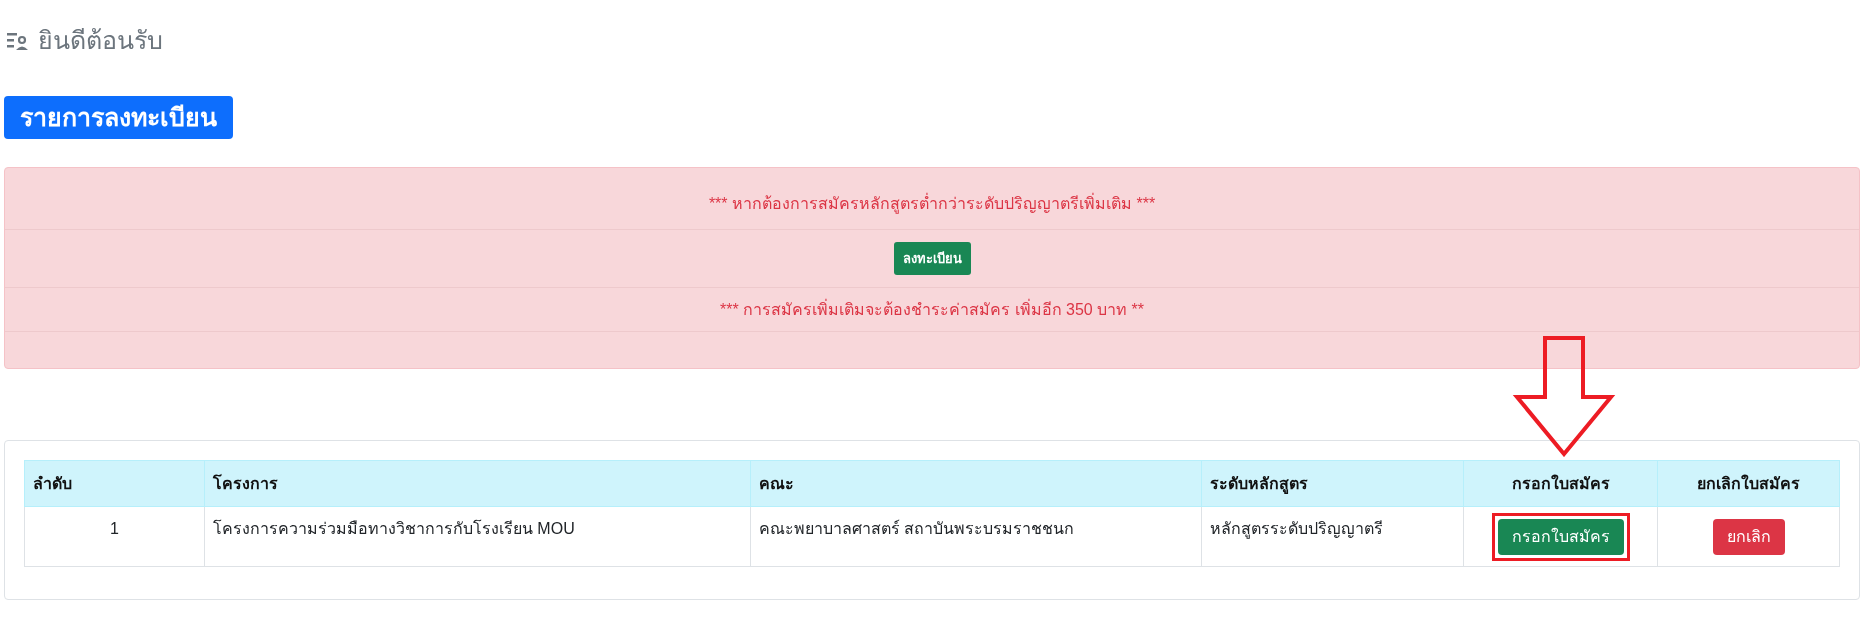 The image size is (1873, 617). What do you see at coordinates (976, 483) in the screenshot?
I see `column-header: คณะ` at bounding box center [976, 483].